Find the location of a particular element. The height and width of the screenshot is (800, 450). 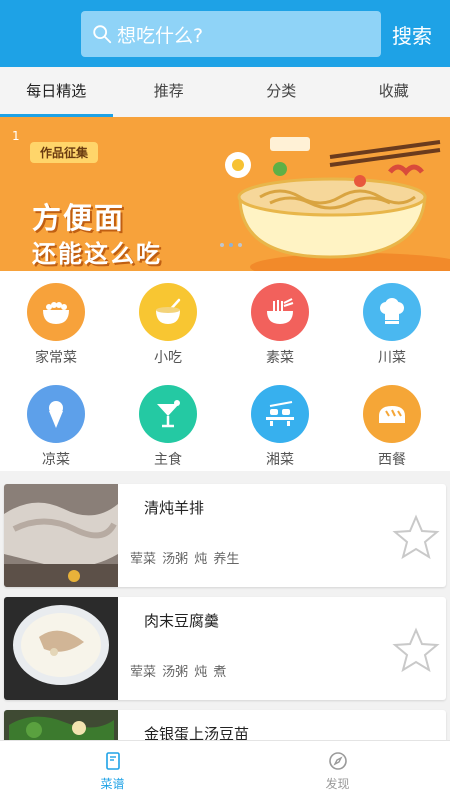

sushi-plate-icon is located at coordinates (280, 414).